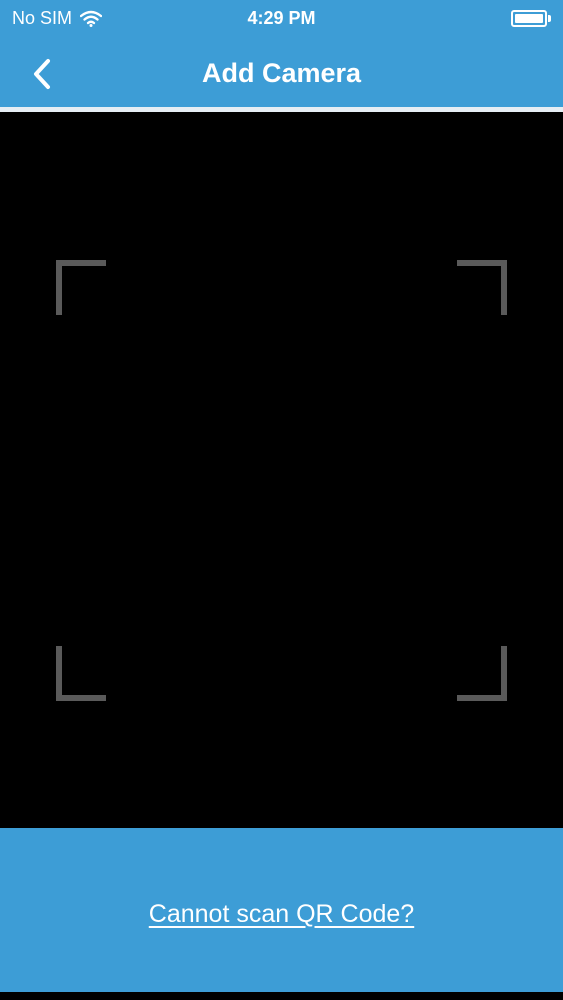  I want to click on status-bar: No SIM 4:29 PM, so click(281, 18).